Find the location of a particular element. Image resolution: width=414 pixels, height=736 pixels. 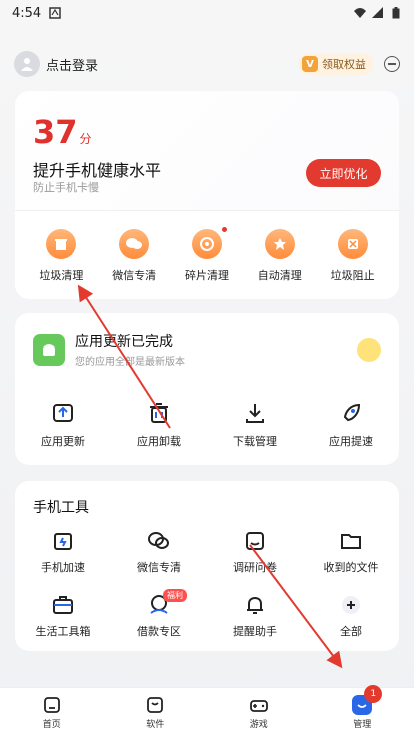

uninstall-icon is located at coordinates (159, 413).